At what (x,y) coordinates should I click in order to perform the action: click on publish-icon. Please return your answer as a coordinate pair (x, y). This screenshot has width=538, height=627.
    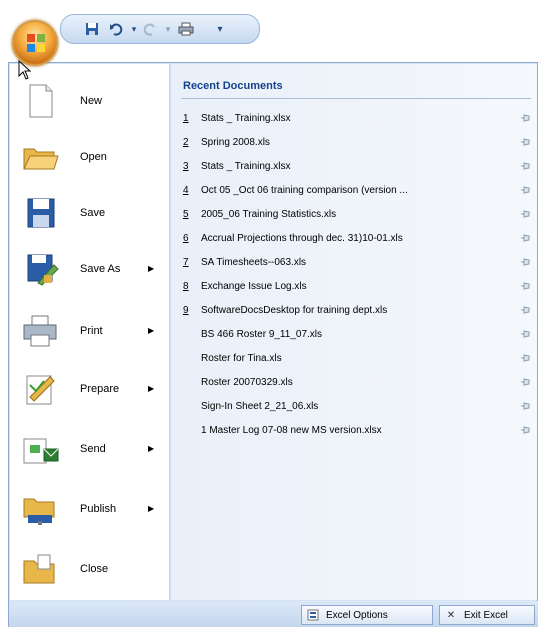
    Looking at the image, I should click on (40, 509).